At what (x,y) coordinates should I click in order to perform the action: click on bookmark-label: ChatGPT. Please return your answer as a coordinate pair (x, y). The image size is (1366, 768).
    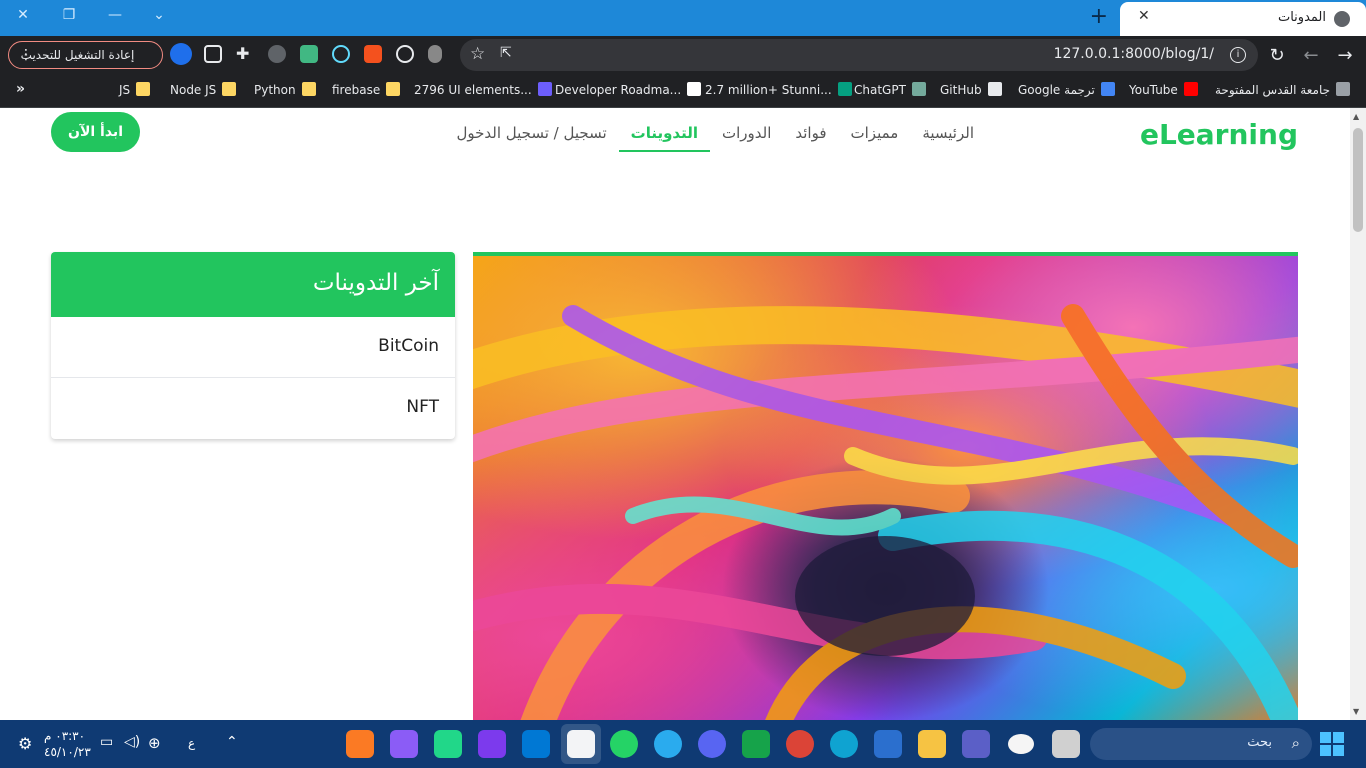
    Looking at the image, I should click on (880, 90).